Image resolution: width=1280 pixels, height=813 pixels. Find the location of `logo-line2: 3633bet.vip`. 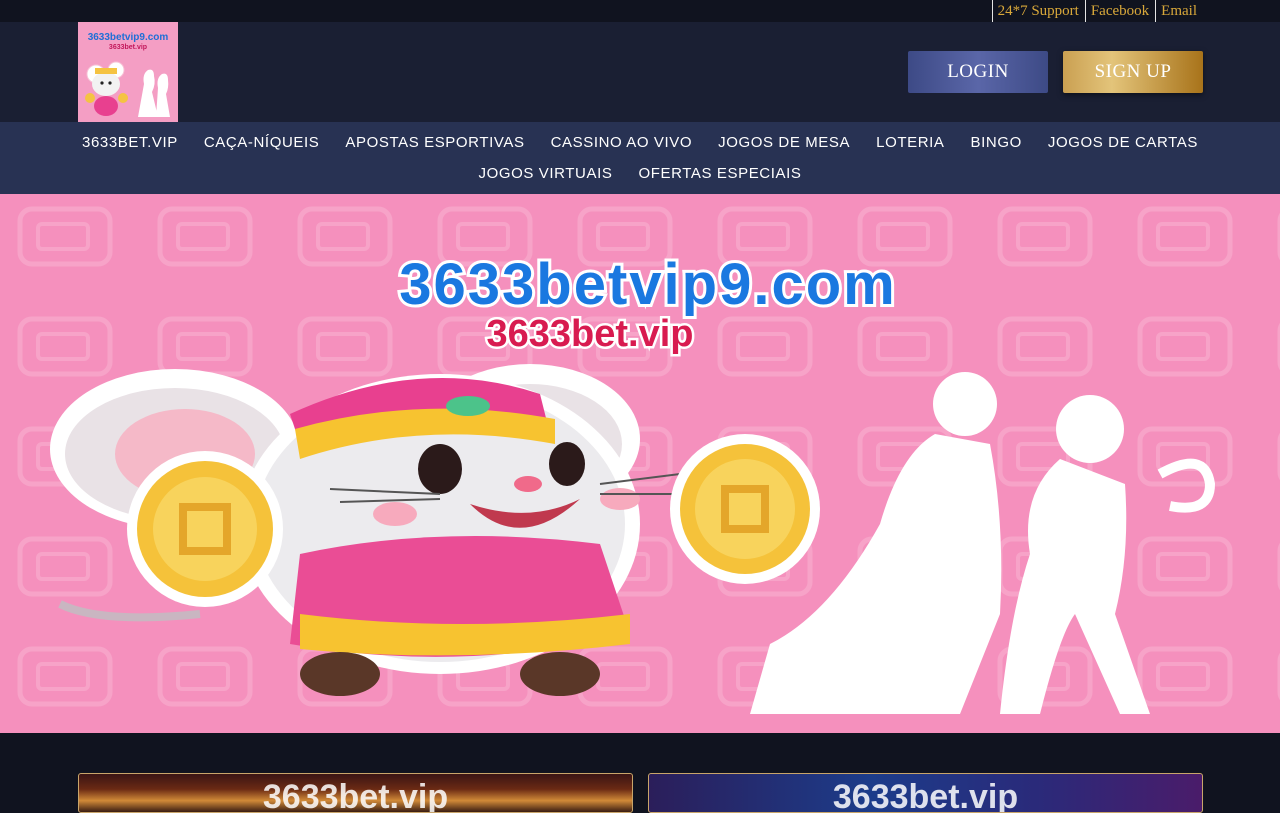

logo-line2: 3633bet.vip is located at coordinates (128, 47).